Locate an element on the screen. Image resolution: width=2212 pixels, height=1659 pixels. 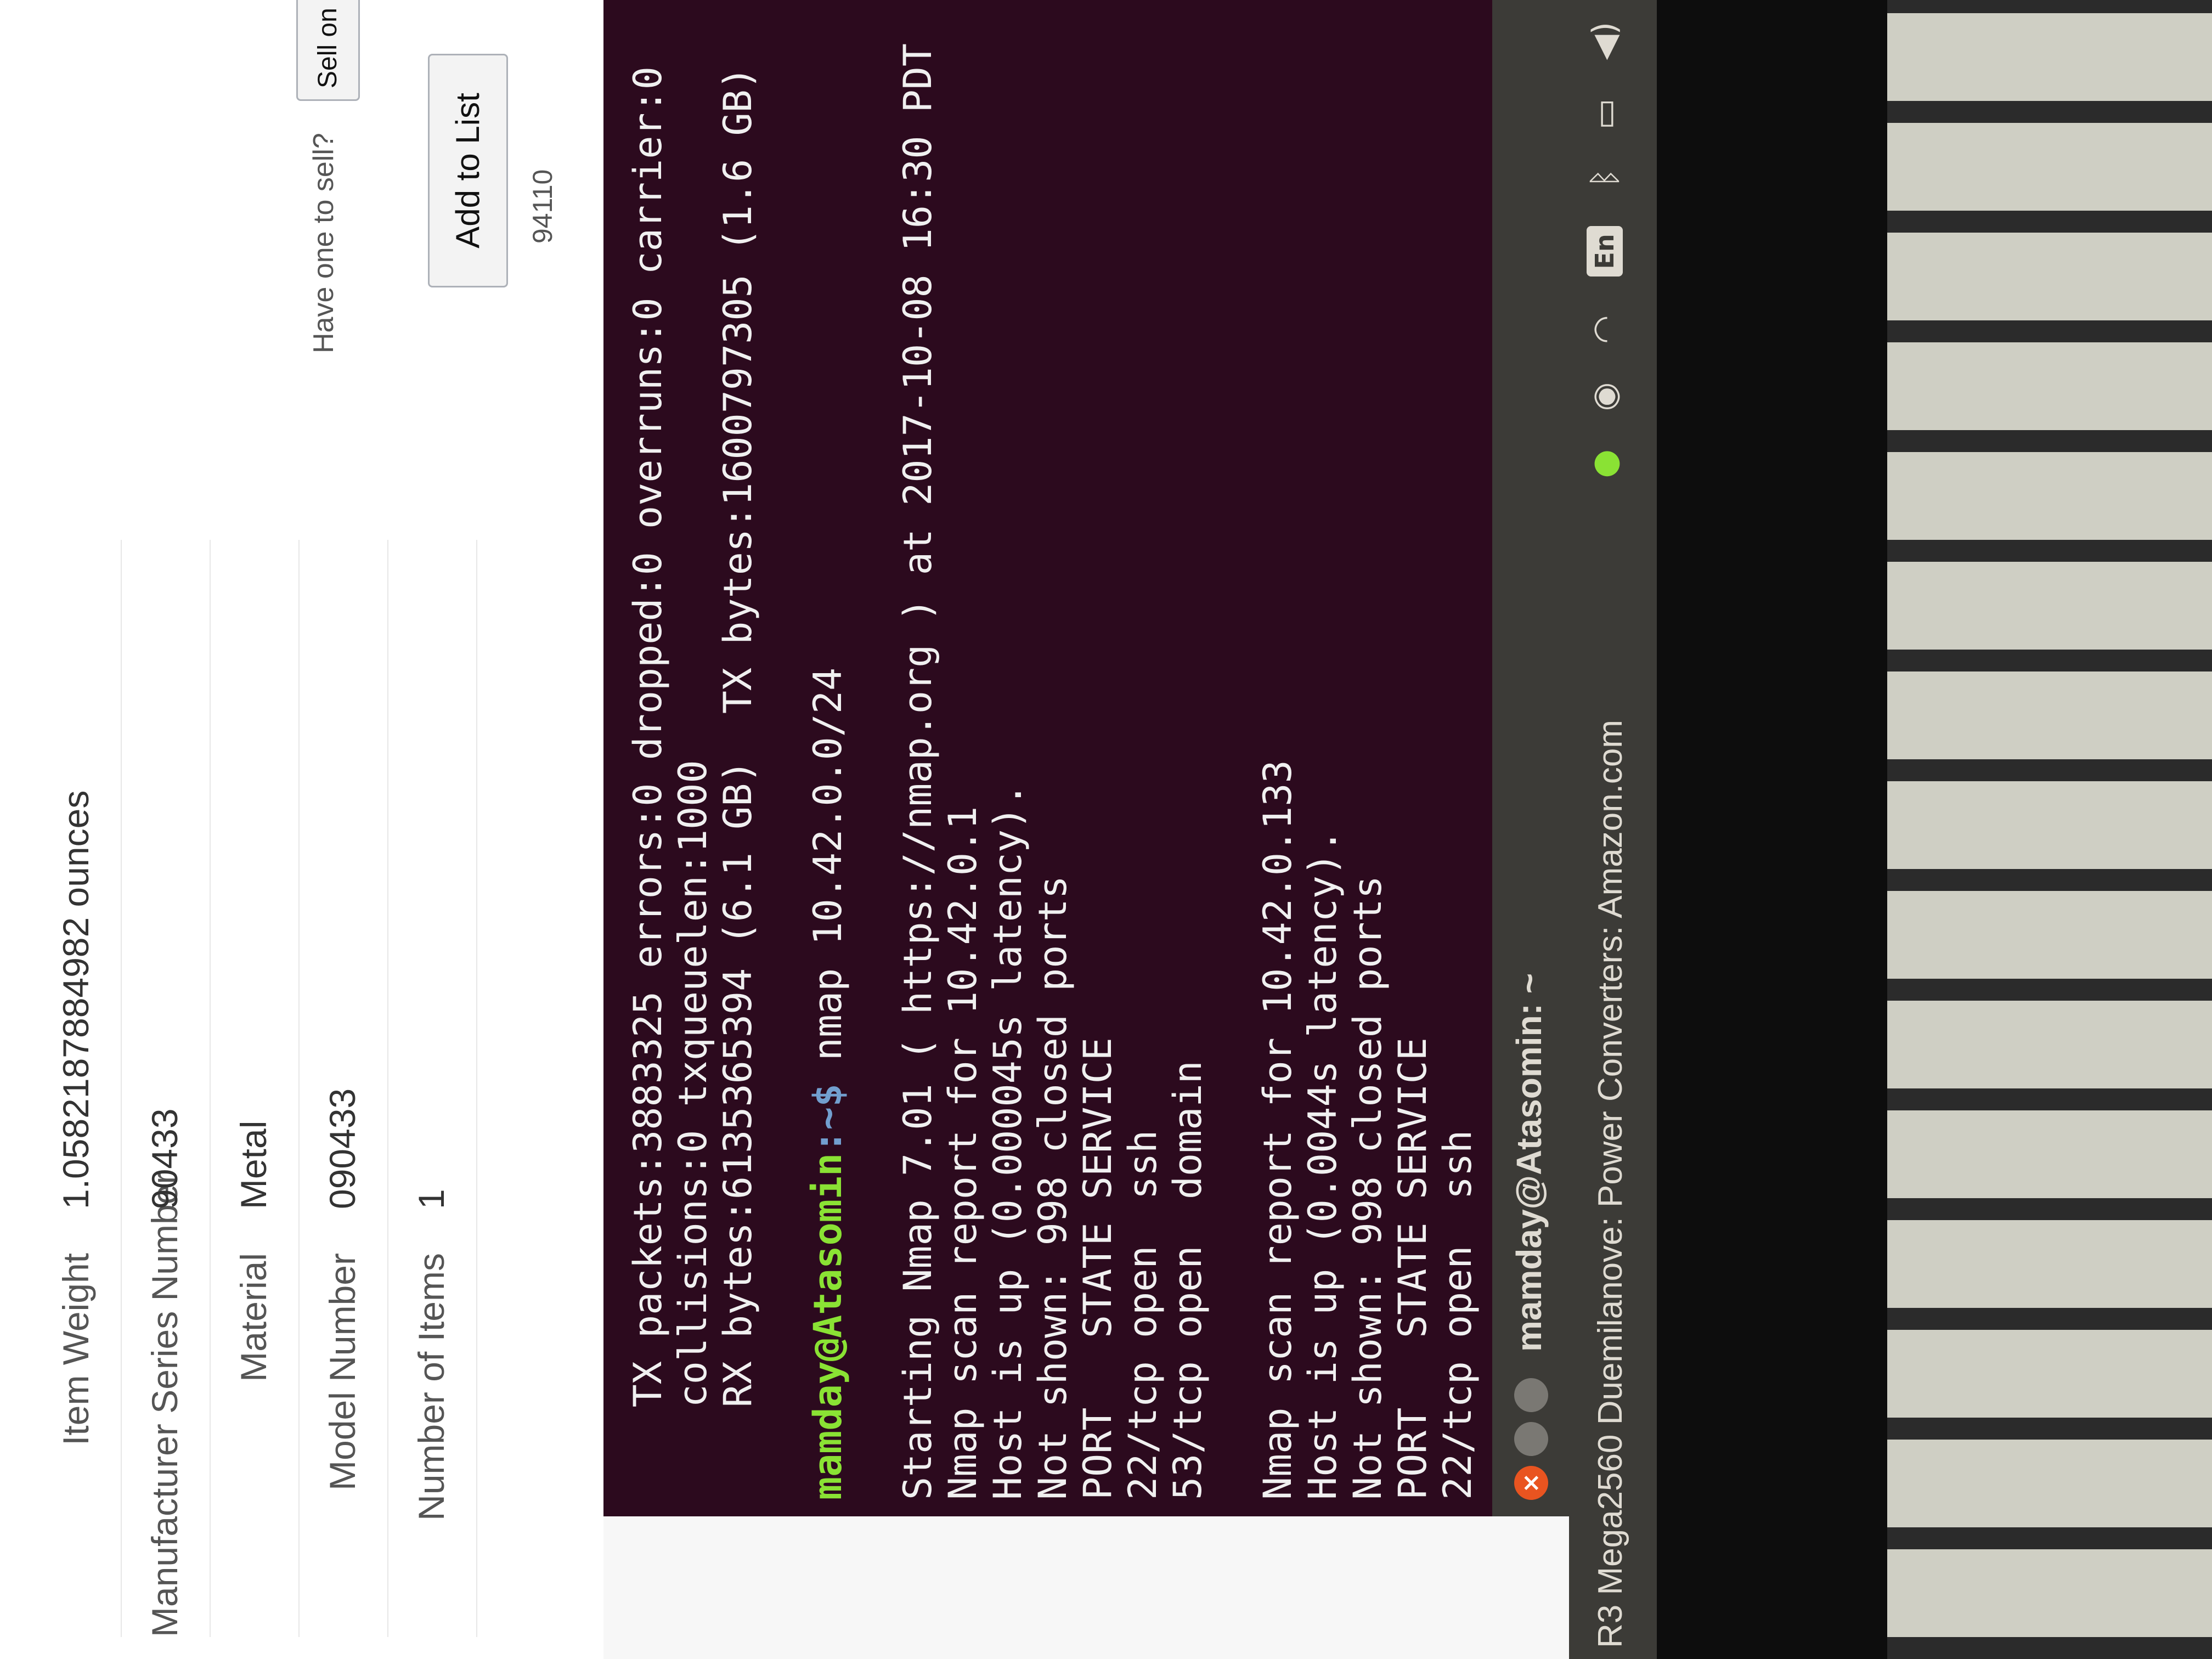
terminal-output-line: Nmap scan report for 10.42.0.1 is located at coordinates (962, 1153).